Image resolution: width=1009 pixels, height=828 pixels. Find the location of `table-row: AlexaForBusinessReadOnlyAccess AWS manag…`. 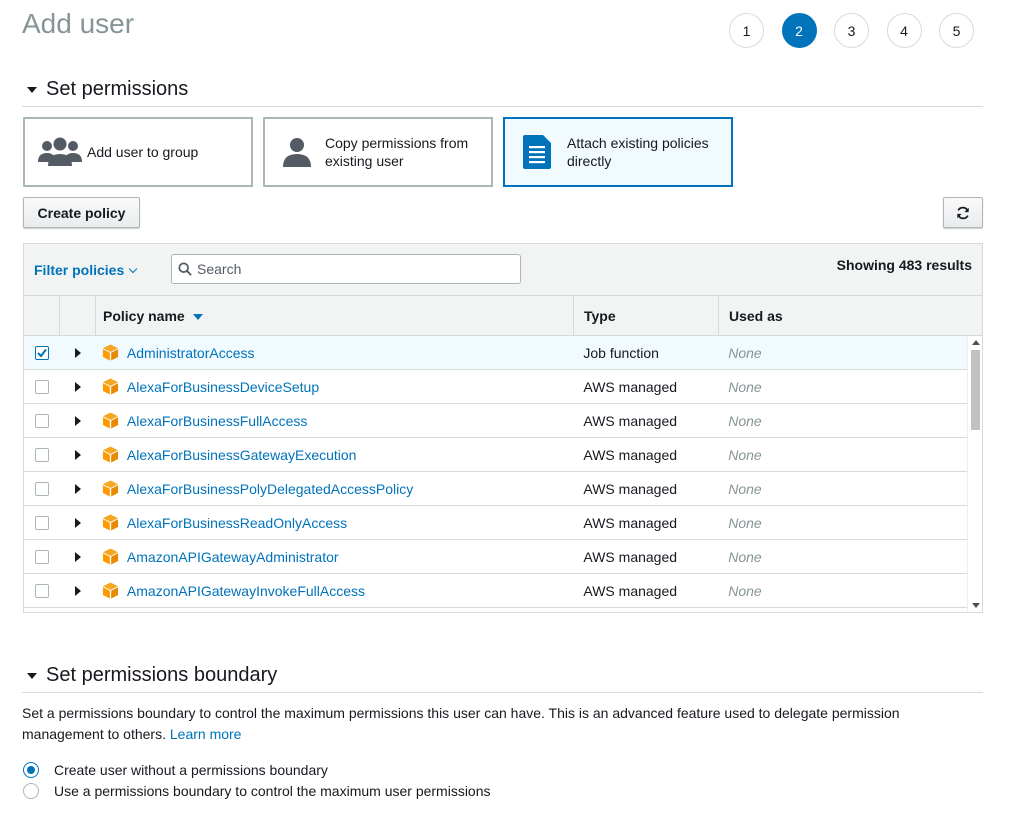

table-row: AlexaForBusinessReadOnlyAccess AWS manag… is located at coordinates (496, 523).